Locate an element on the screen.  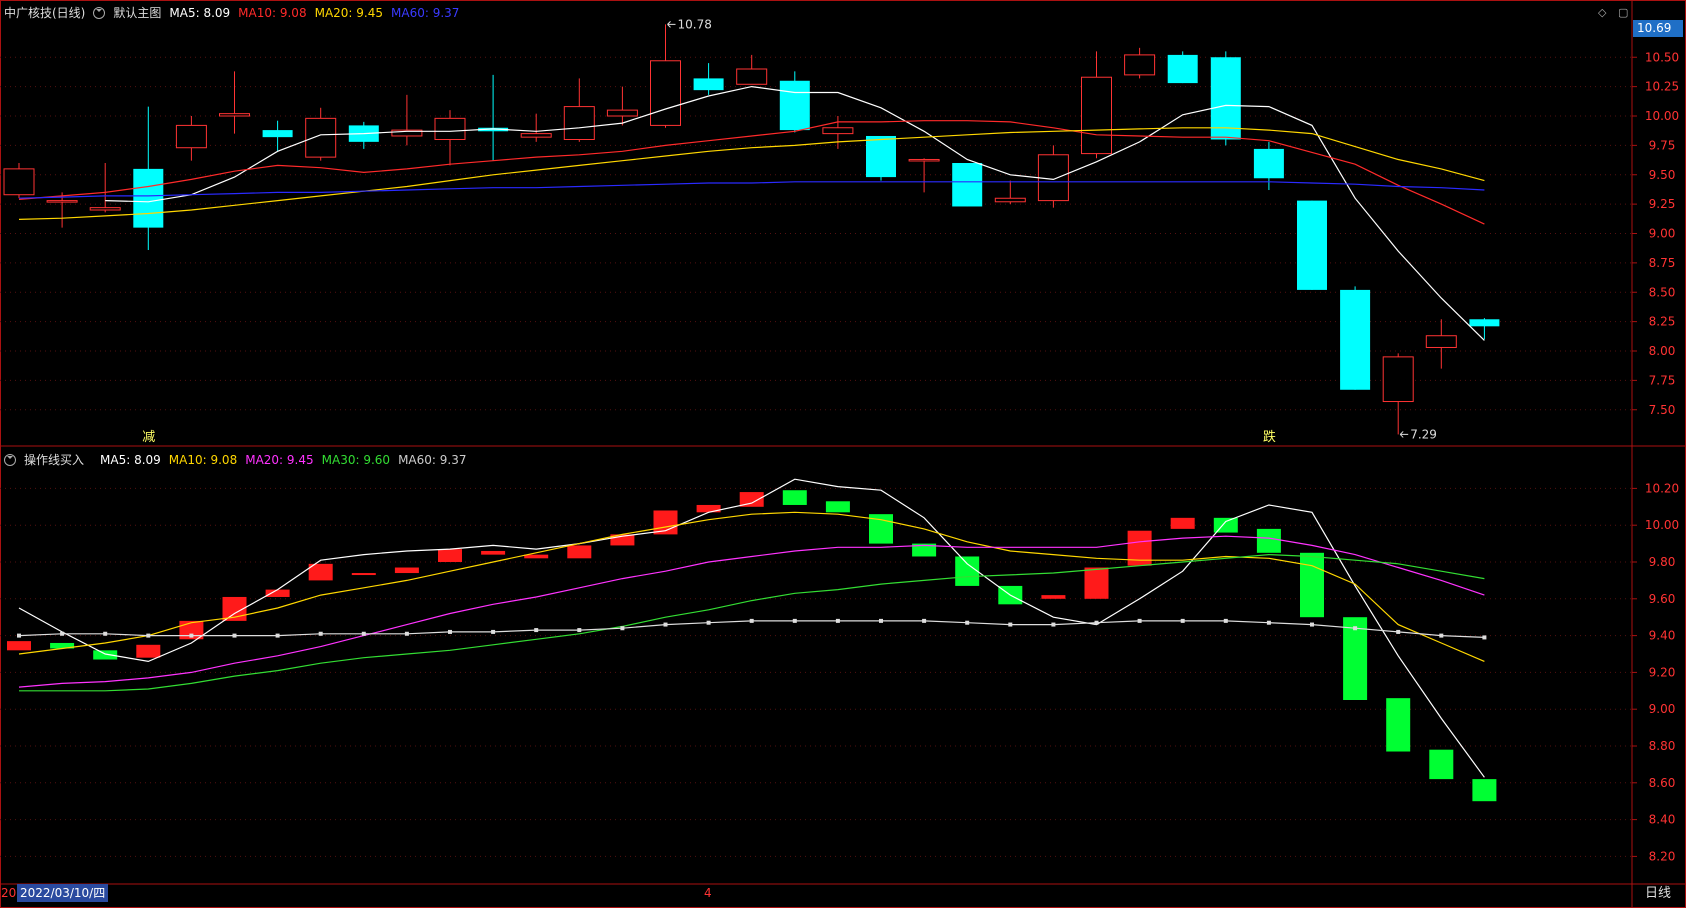
main-ma-line-ma60 is located at coordinates (751, 190).